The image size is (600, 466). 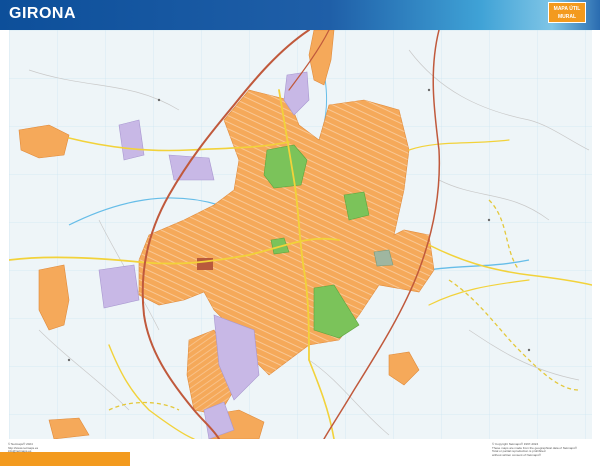 I want to click on mapa-util-badge: MAPA ÚTIL MURAL, so click(x=567, y=12).